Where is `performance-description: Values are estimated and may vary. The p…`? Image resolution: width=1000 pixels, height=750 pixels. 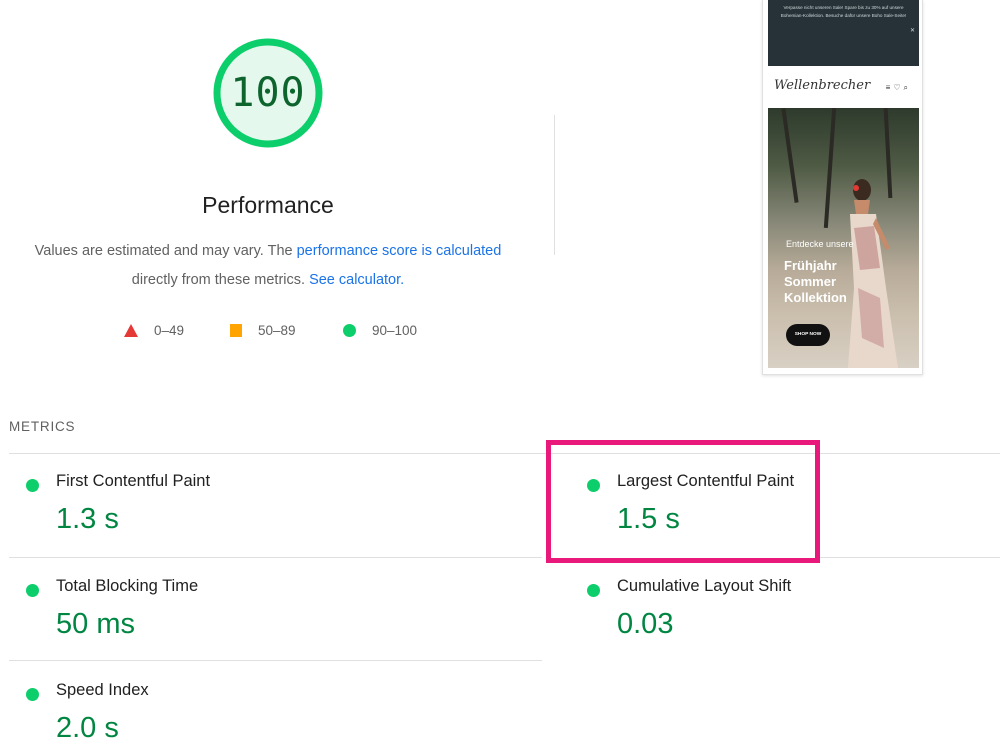
performance-description: Values are estimated and may vary. The p… is located at coordinates (268, 266).